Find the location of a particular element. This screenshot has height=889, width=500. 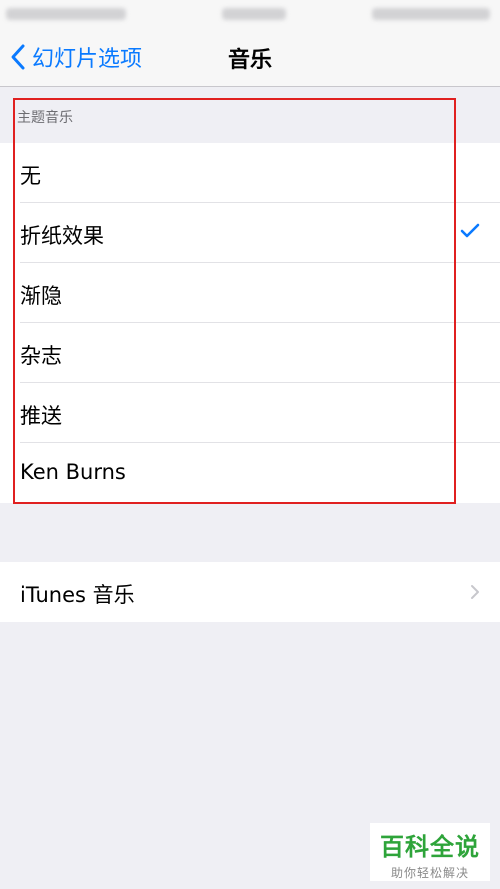

status-battery-blurred is located at coordinates (431, 14).